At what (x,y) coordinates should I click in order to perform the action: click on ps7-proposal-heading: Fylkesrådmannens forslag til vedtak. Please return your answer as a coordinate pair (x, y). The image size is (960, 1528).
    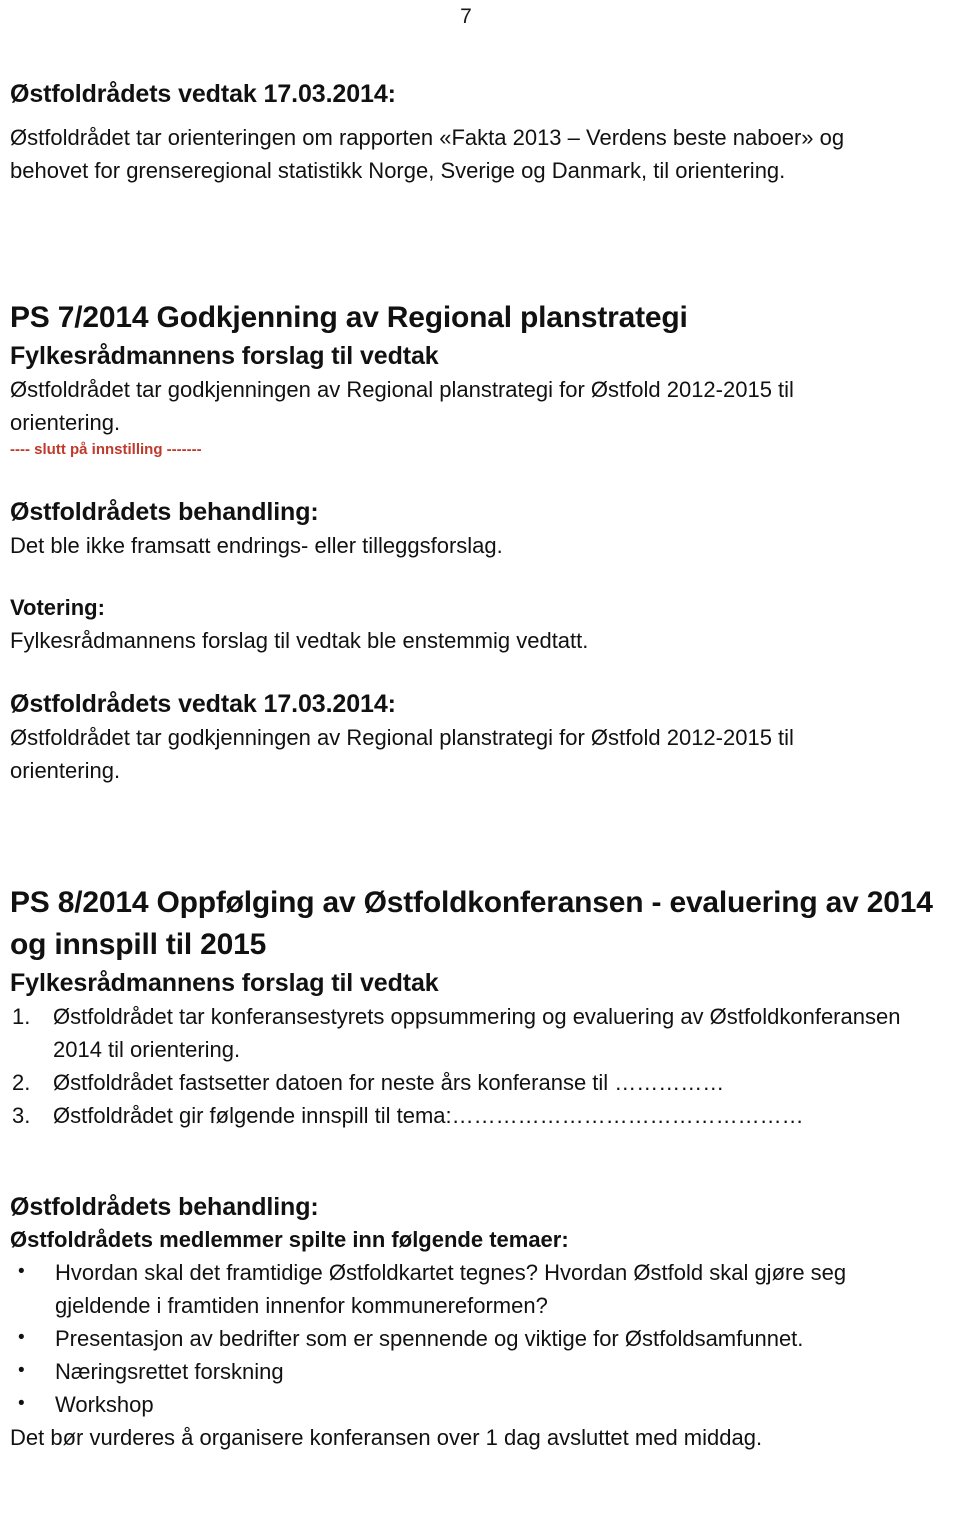
    Looking at the image, I should click on (224, 356).